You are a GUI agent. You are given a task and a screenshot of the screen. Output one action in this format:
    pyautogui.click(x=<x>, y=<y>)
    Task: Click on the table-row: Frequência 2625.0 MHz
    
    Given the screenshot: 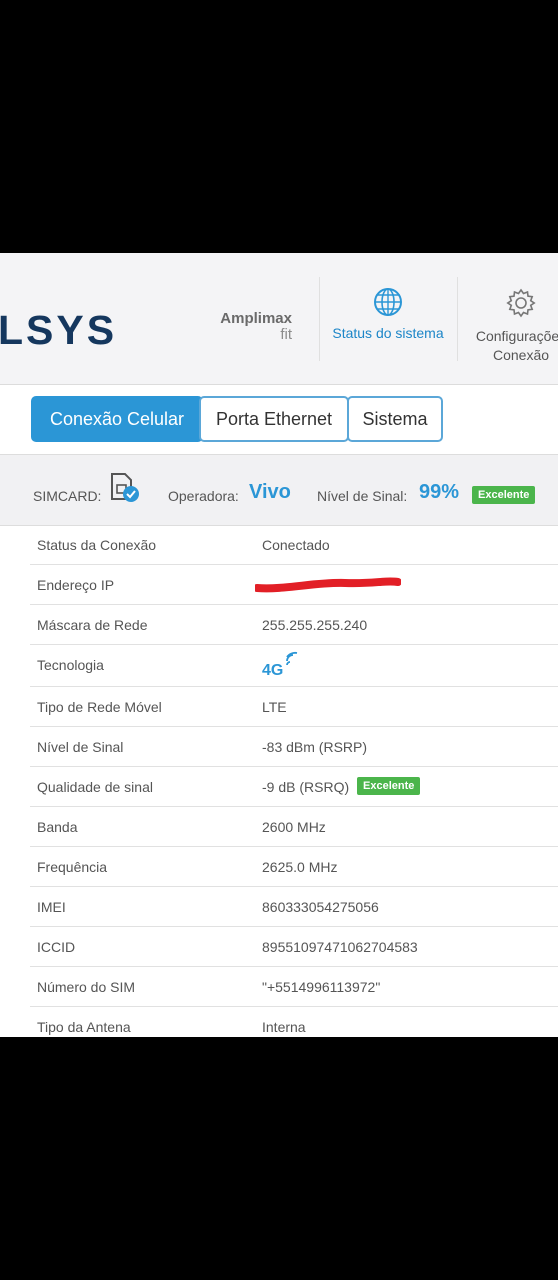 What is the action you would take?
    pyautogui.click(x=294, y=867)
    